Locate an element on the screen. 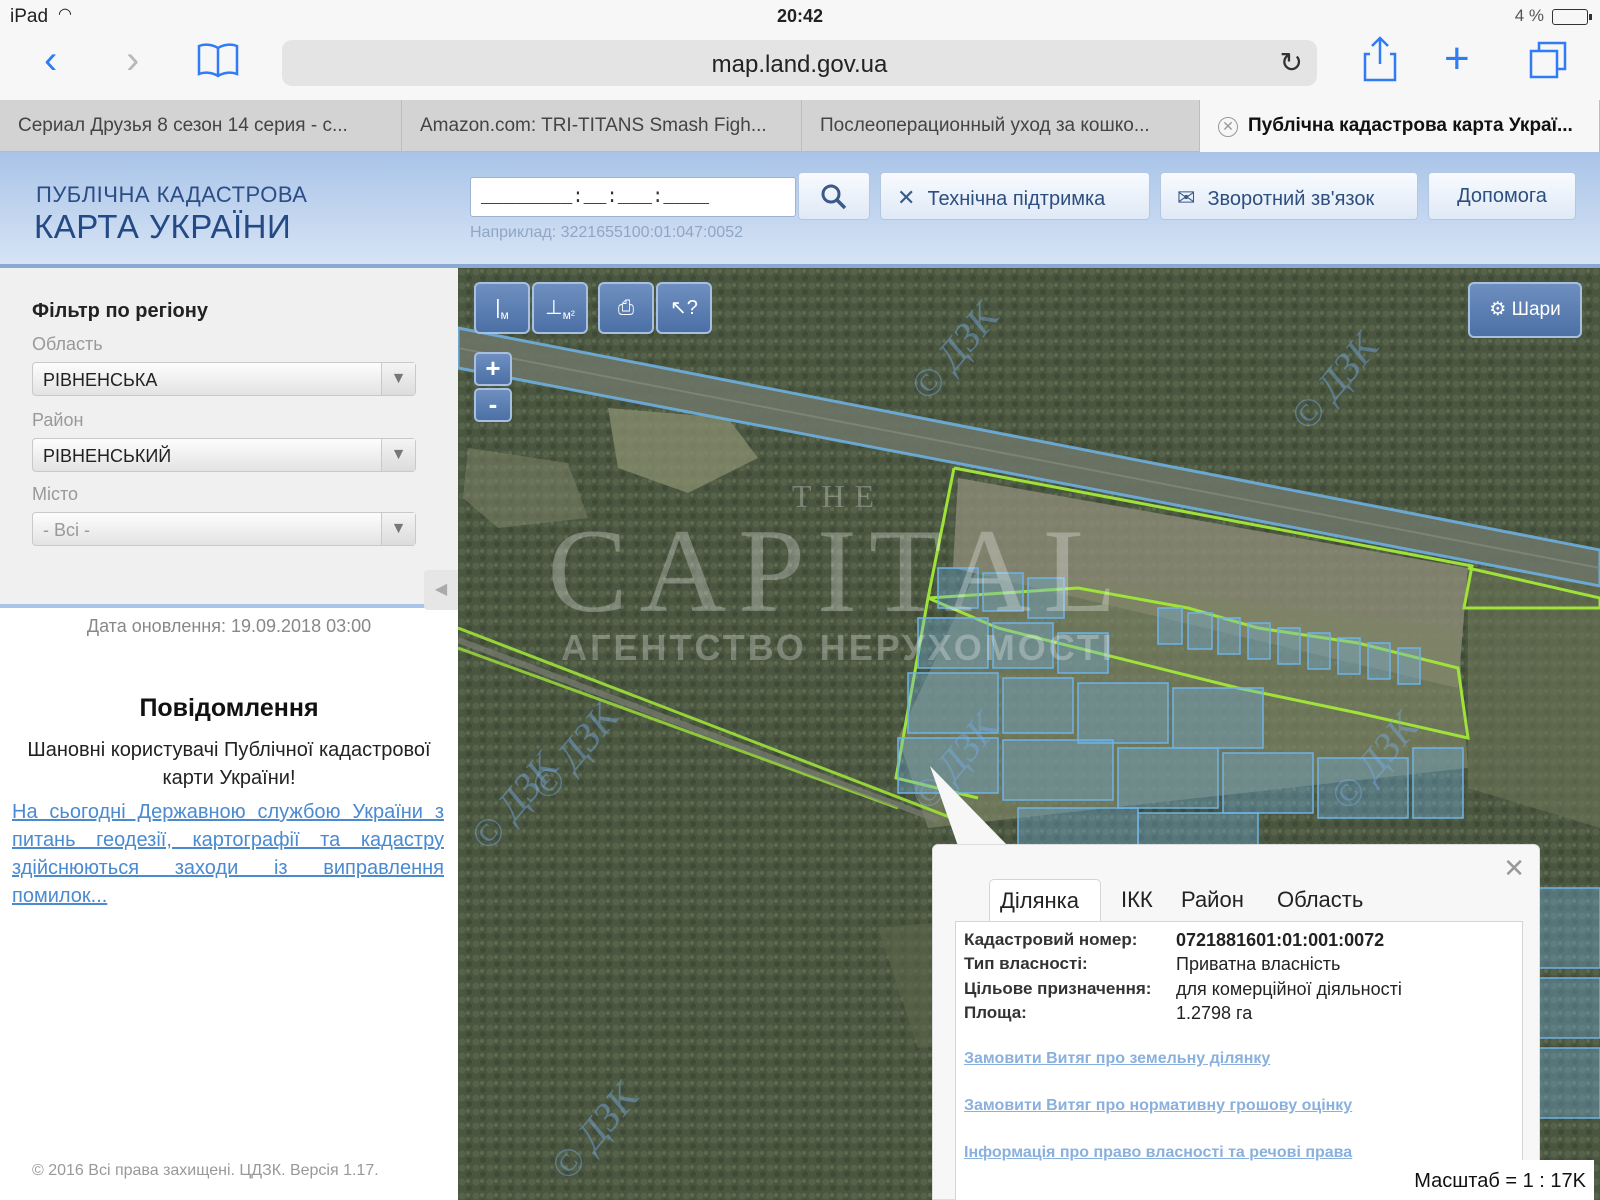 The width and height of the screenshot is (1600, 1200). logo-line1: ПУБЛІЧНА КАДАСТРОВА is located at coordinates (172, 194).